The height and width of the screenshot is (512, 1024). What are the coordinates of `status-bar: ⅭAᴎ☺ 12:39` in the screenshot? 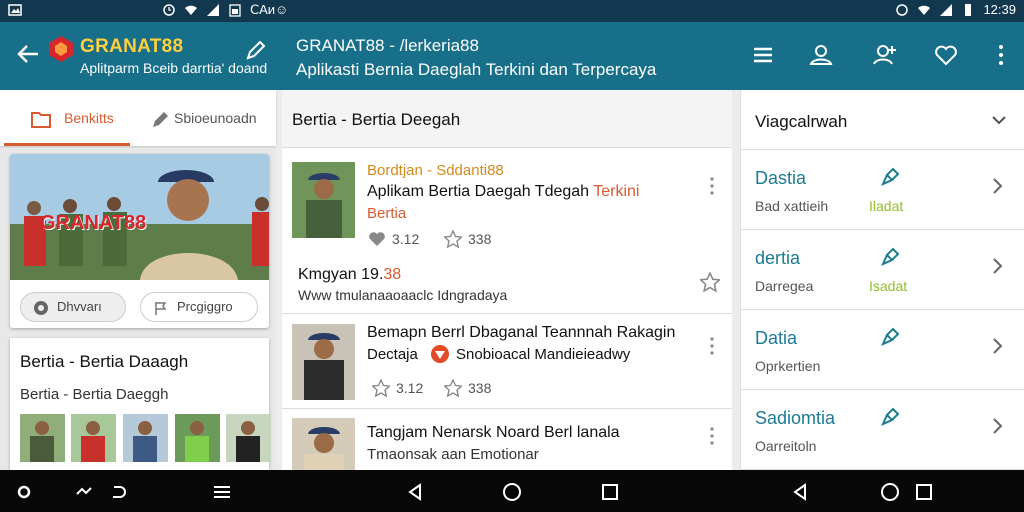 It's located at (512, 11).